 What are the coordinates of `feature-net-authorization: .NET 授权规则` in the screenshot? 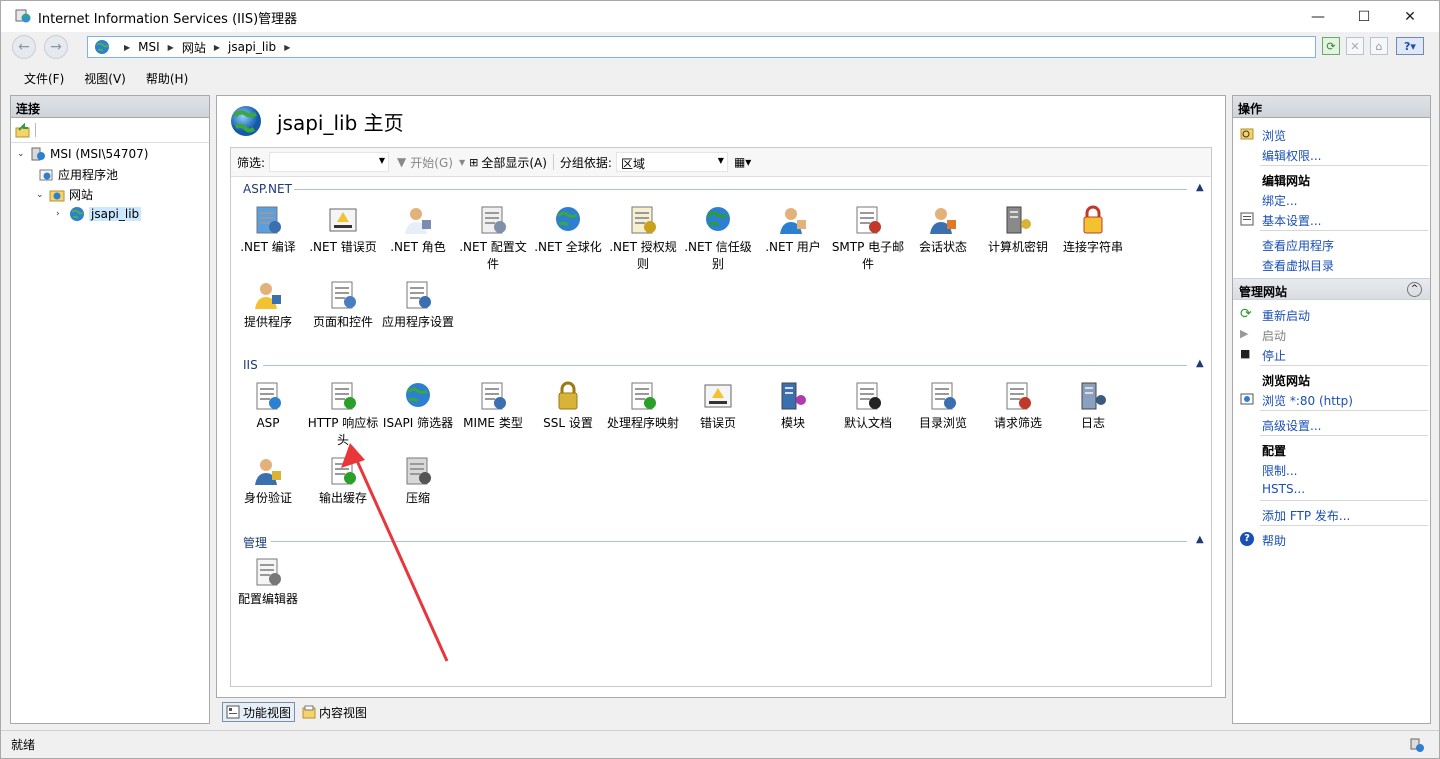 It's located at (643, 238).